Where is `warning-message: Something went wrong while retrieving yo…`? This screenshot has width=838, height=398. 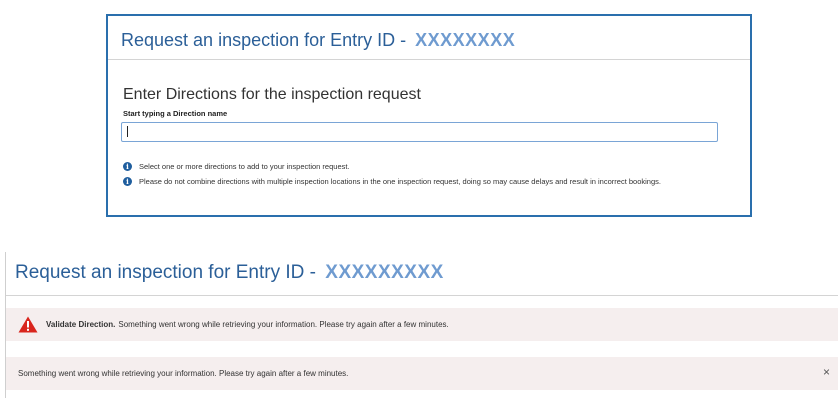
warning-message: Something went wrong while retrieving yo… is located at coordinates (283, 324).